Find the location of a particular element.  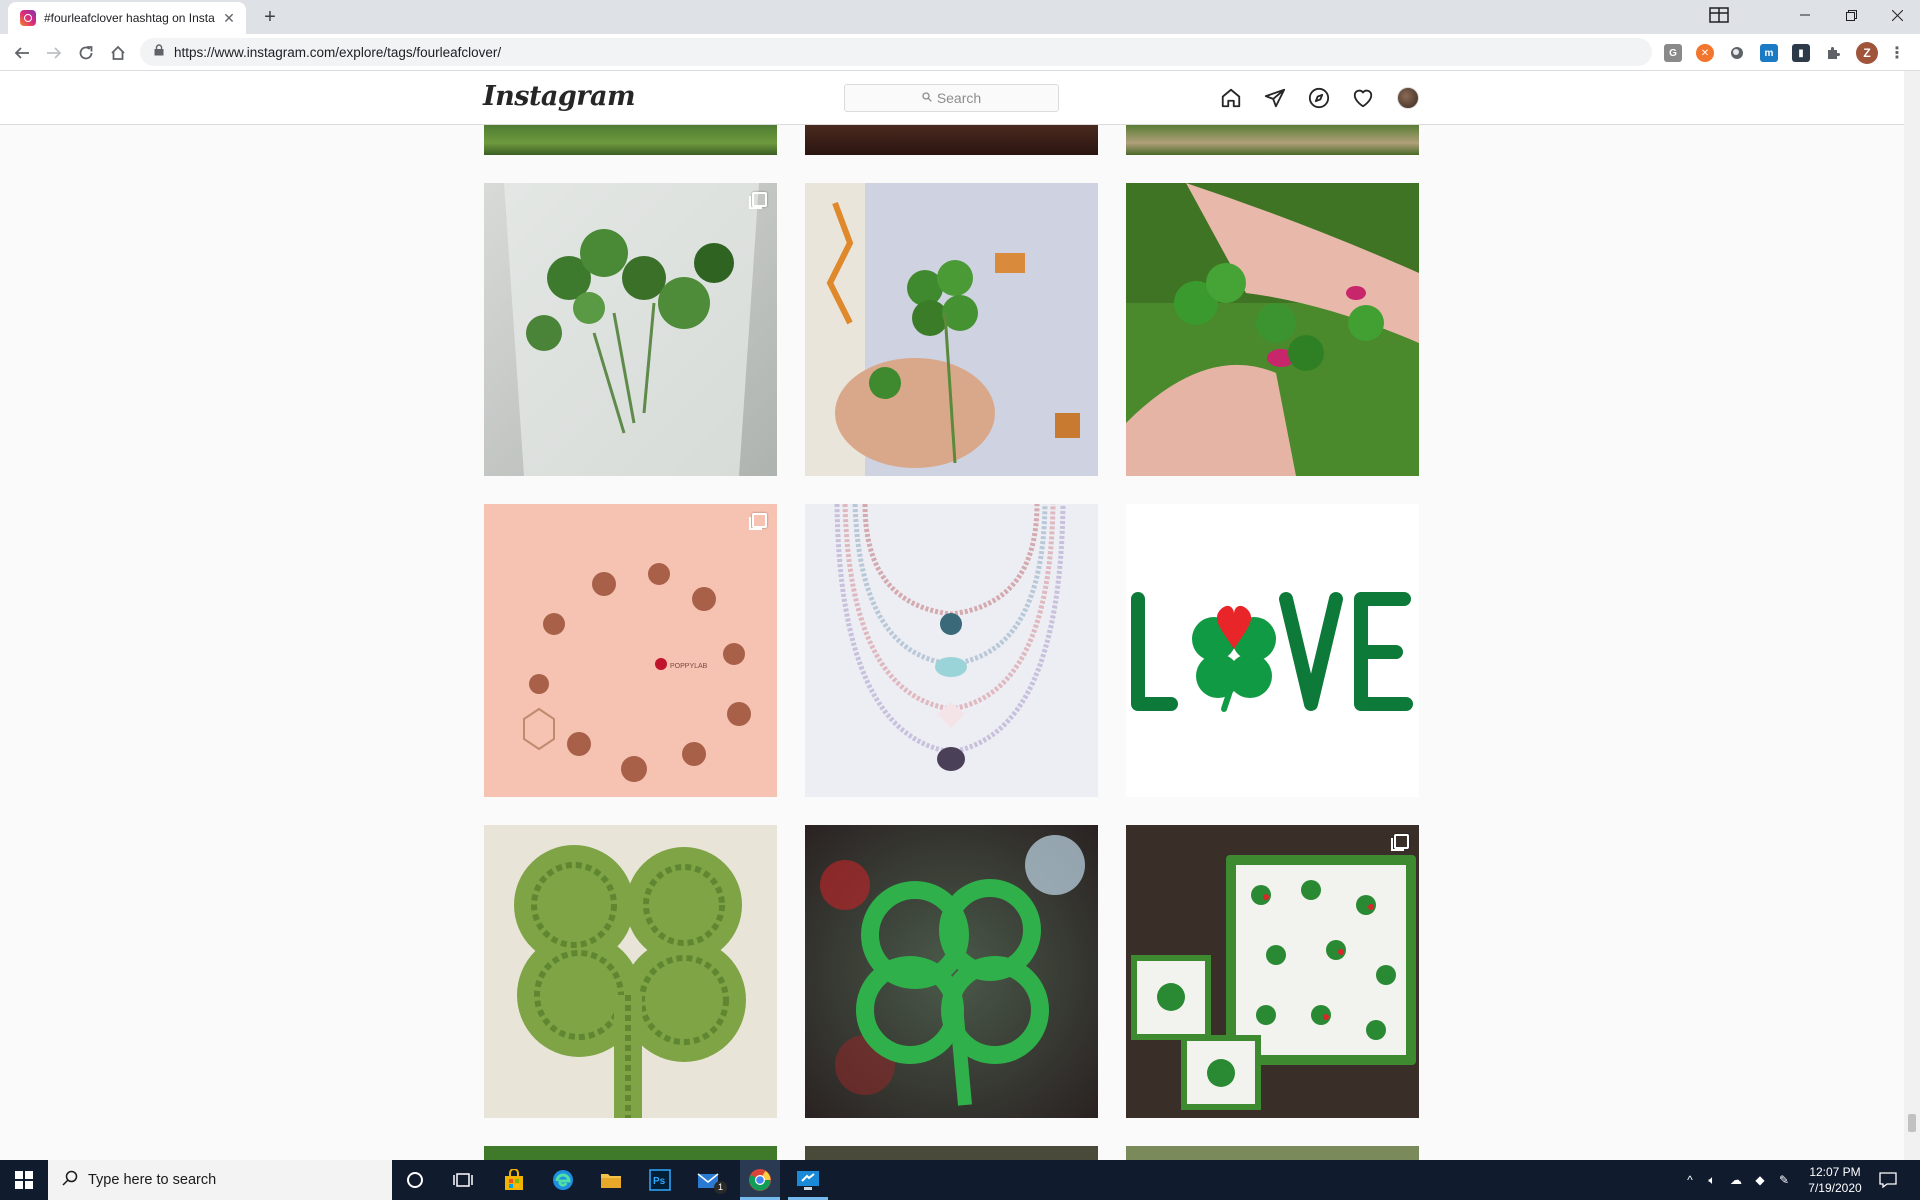

browser-tab: #fourleafclover hashtag on Insta ✕ is located at coordinates (127, 18).